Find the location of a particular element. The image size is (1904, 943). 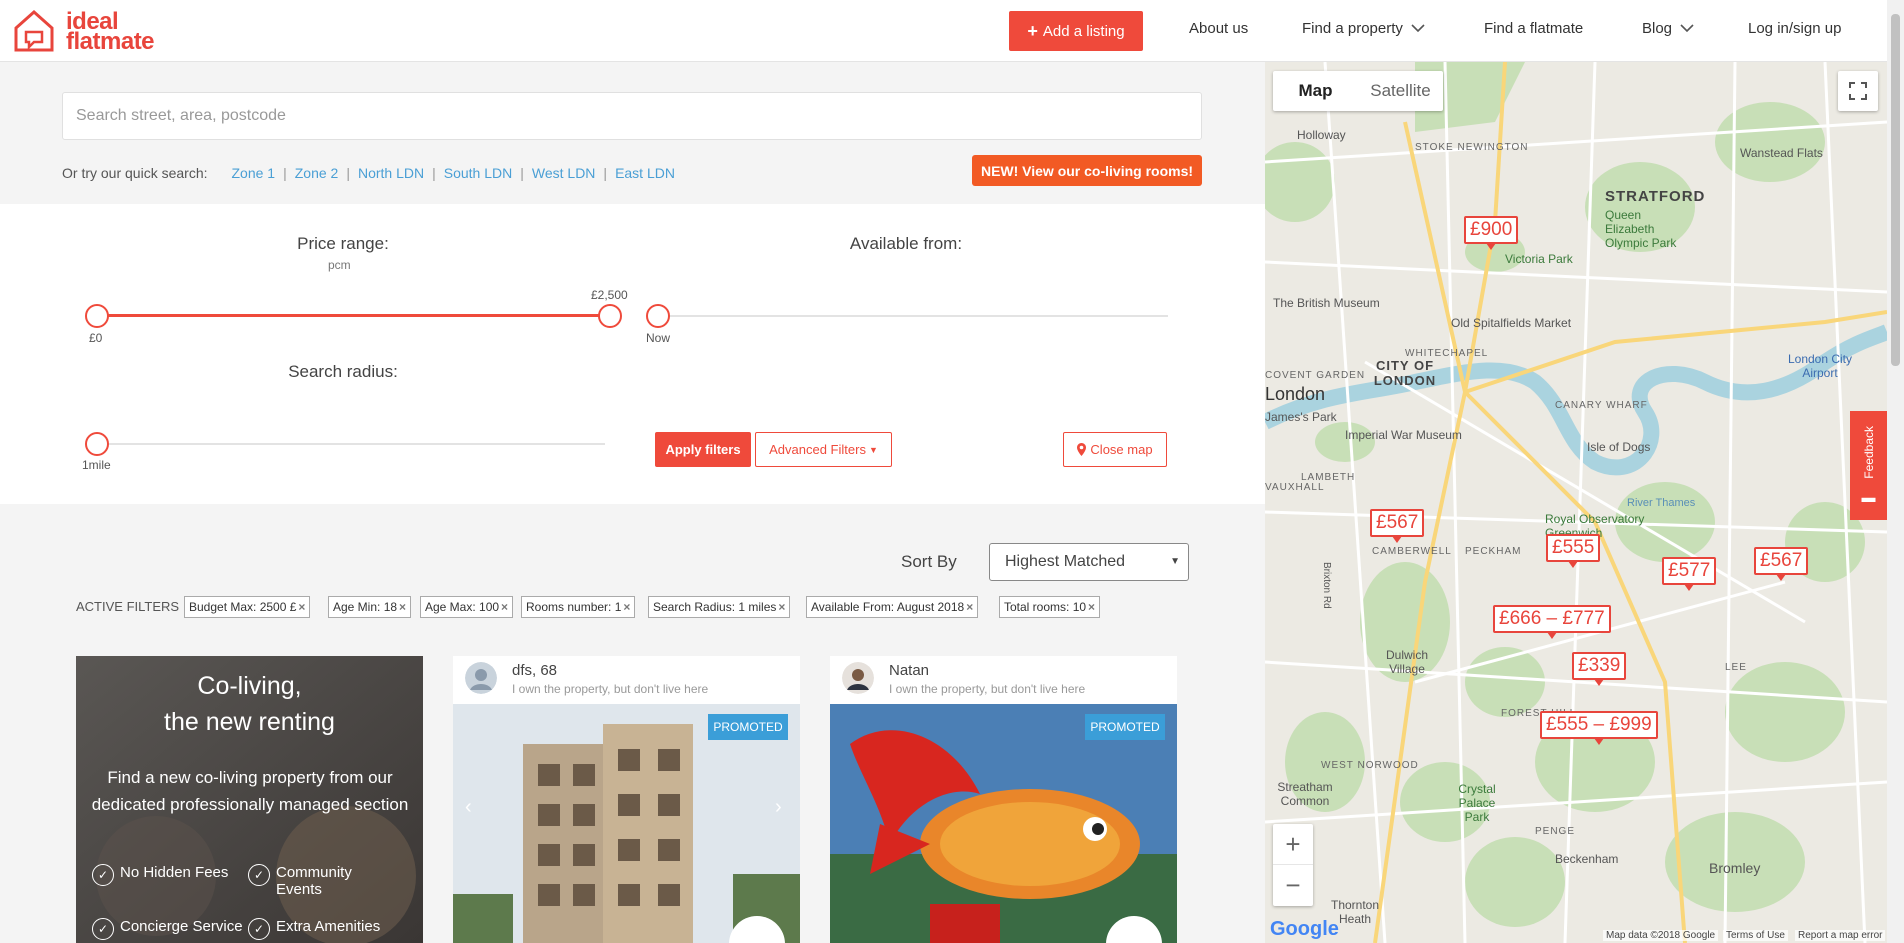

owner-name: dfs, 68 is located at coordinates (535, 670).